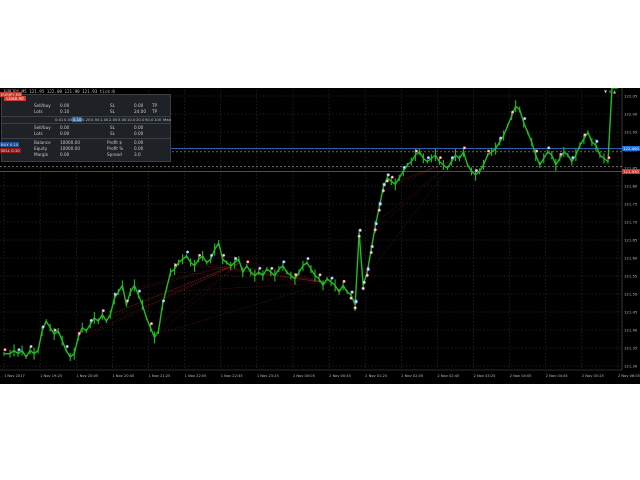  Describe the element at coordinates (155, 111) in the screenshot. I see `label: TP` at that location.